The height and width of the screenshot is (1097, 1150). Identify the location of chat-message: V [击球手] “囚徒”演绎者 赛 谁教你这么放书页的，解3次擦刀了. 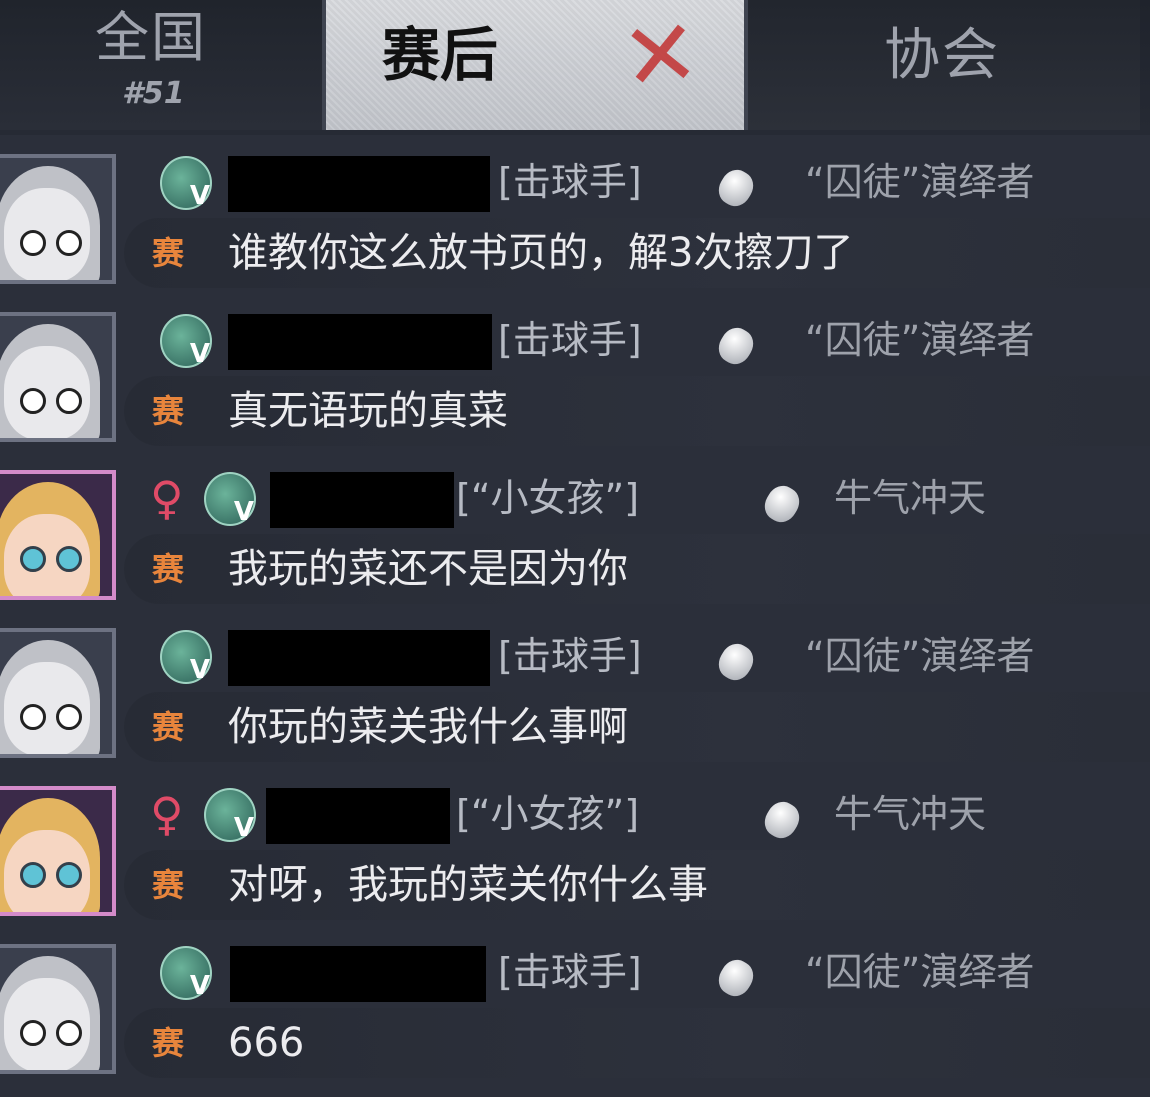
(575, 228).